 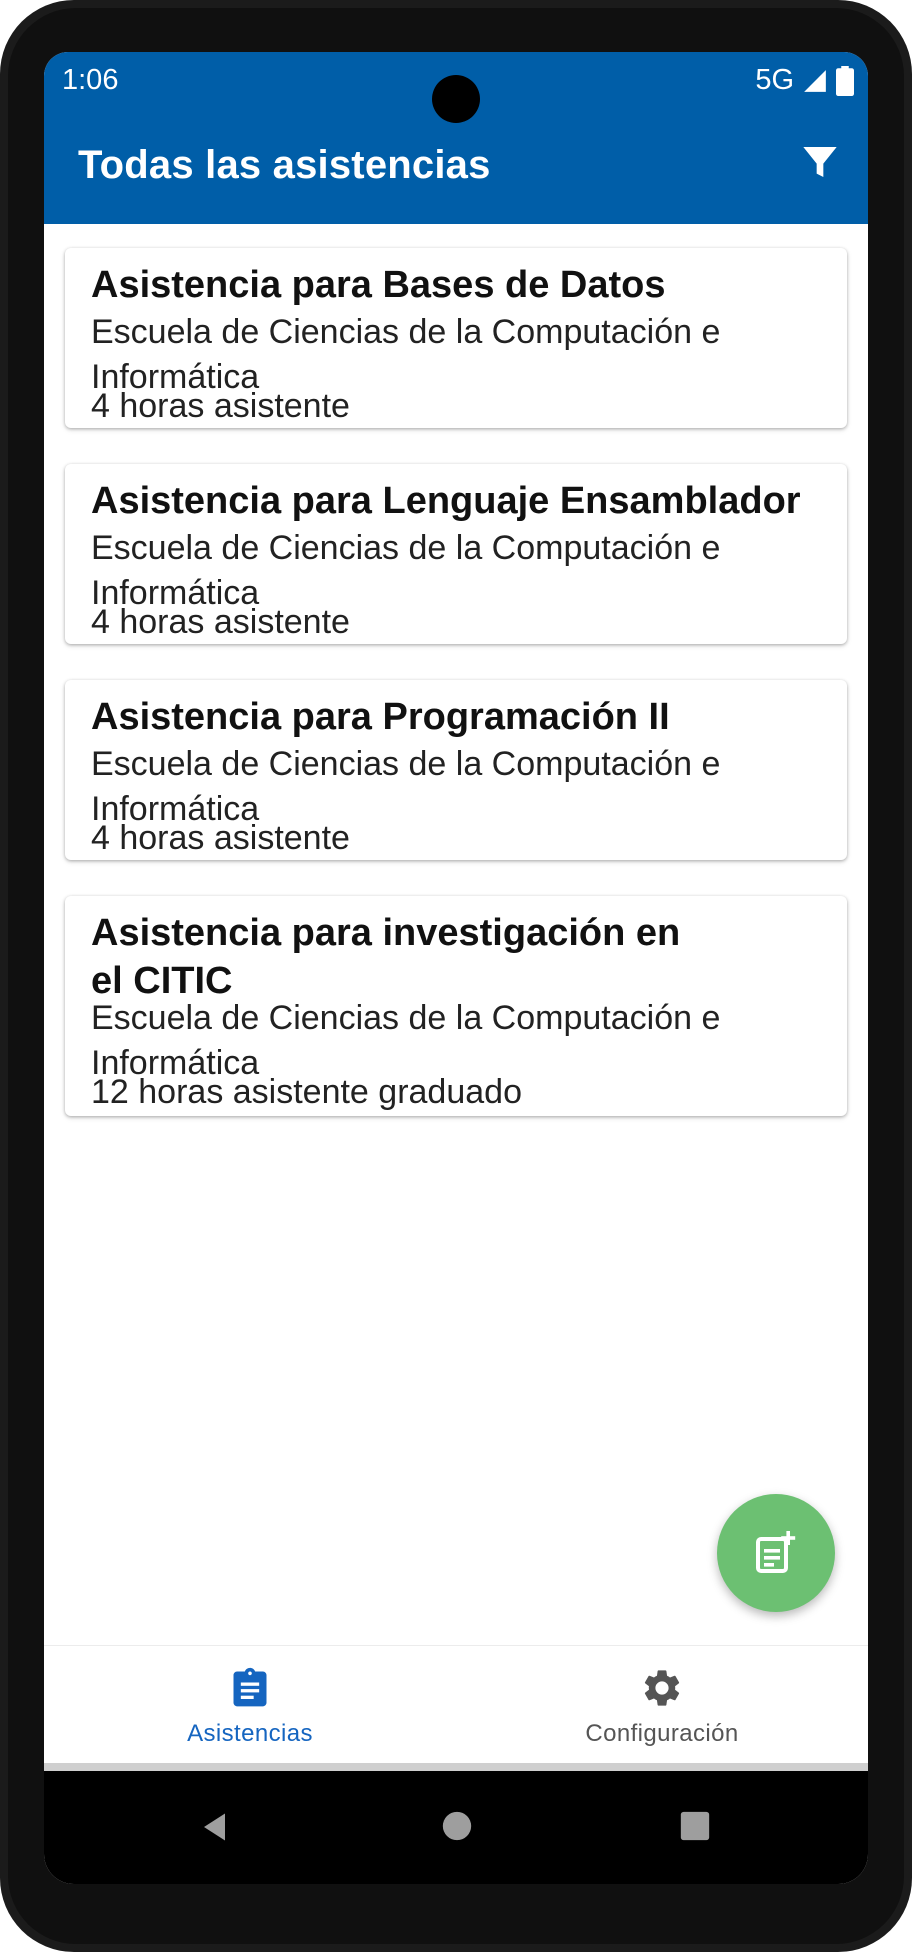 I want to click on card-title: Asistencia para Programación II, so click(x=380, y=717).